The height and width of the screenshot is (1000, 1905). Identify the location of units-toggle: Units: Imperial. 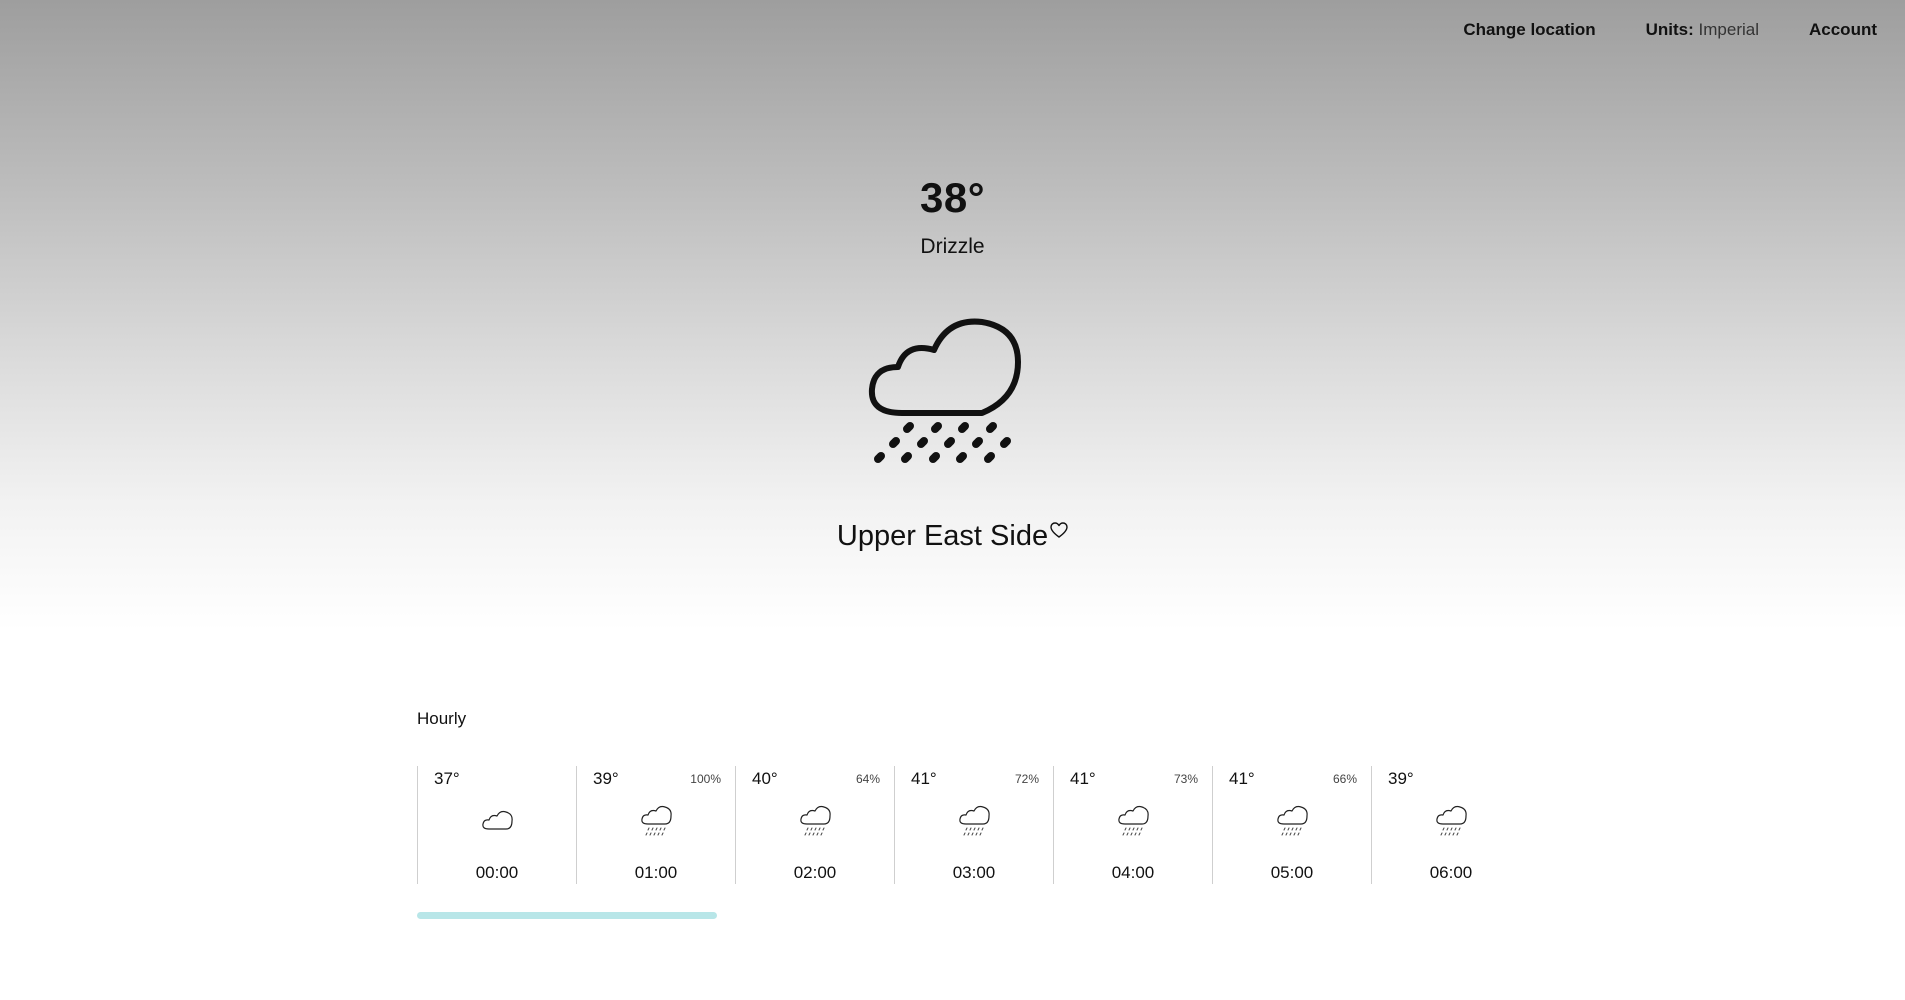
(1702, 30).